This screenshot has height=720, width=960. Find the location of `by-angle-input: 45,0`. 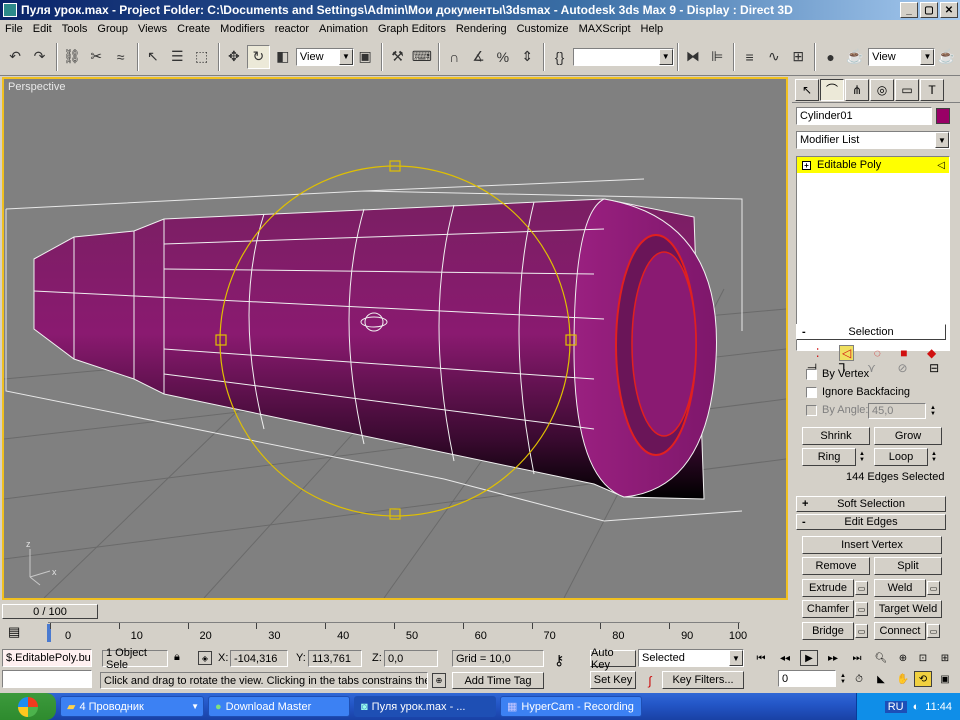

by-angle-input: 45,0 is located at coordinates (897, 411).